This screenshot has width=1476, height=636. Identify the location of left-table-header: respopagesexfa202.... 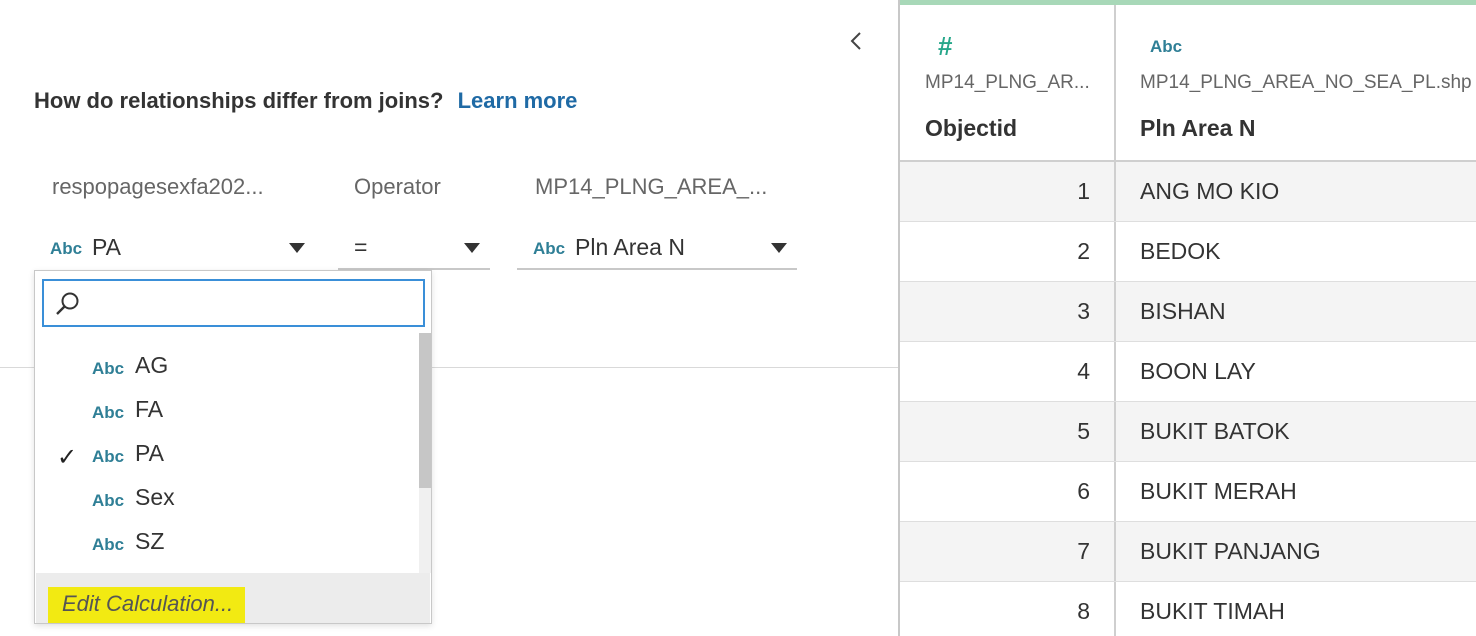
(158, 186).